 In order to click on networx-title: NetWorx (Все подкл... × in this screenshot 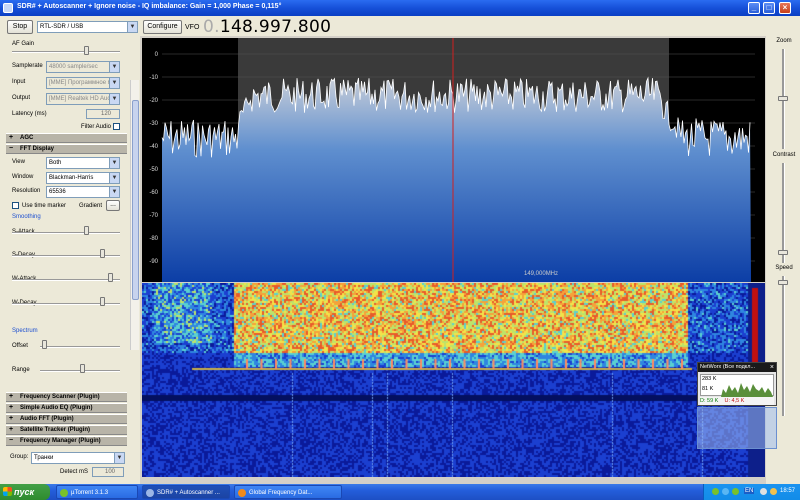, I will do `click(737, 367)`.